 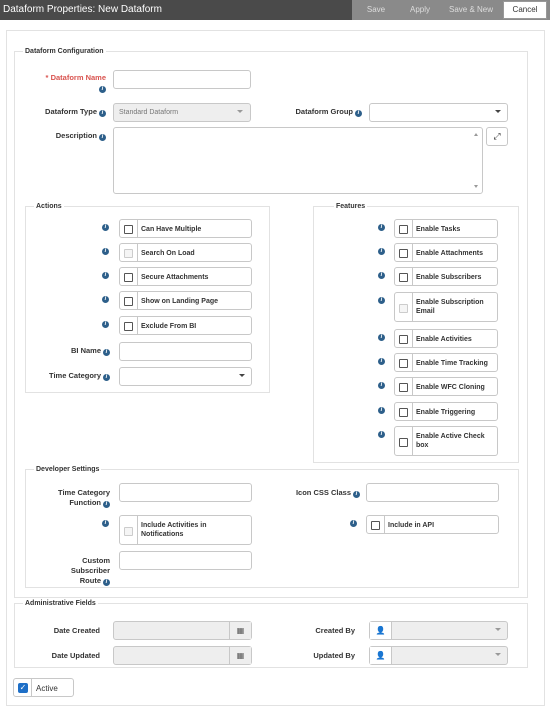 What do you see at coordinates (60, 603) in the screenshot?
I see `section-legend: Administrative Fields` at bounding box center [60, 603].